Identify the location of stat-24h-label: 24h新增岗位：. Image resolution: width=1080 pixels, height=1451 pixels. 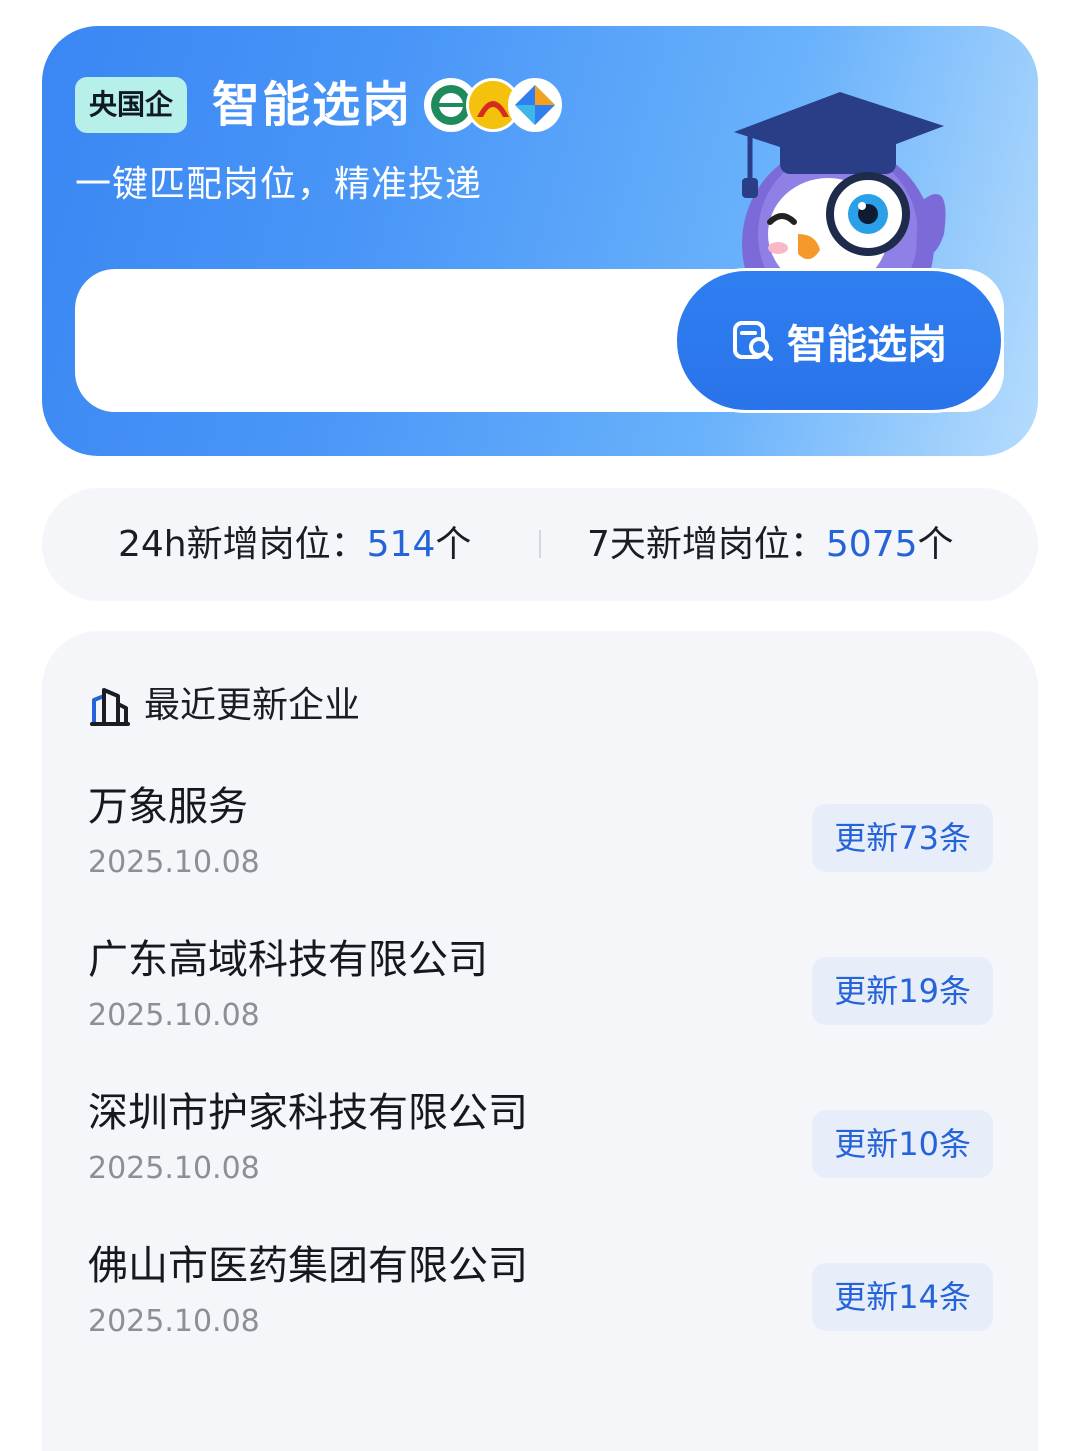
(242, 544).